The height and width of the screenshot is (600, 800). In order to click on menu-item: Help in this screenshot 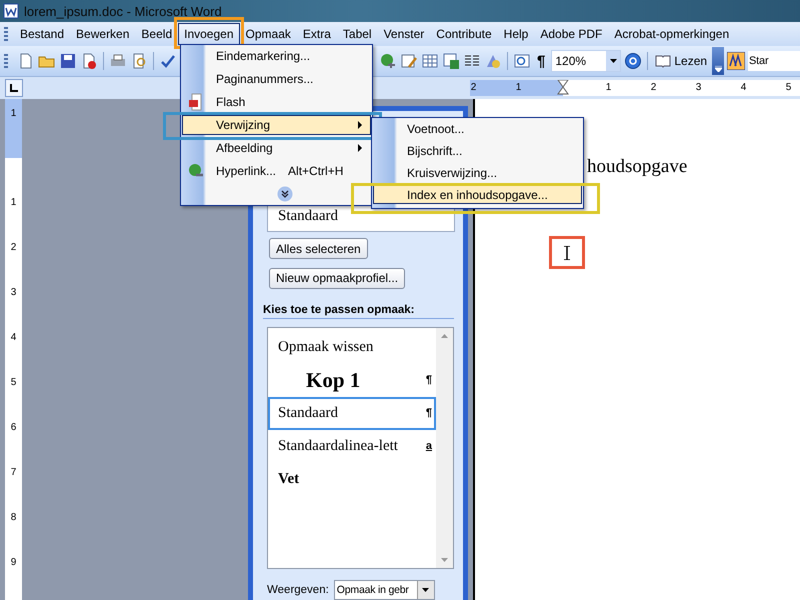, I will do `click(516, 34)`.